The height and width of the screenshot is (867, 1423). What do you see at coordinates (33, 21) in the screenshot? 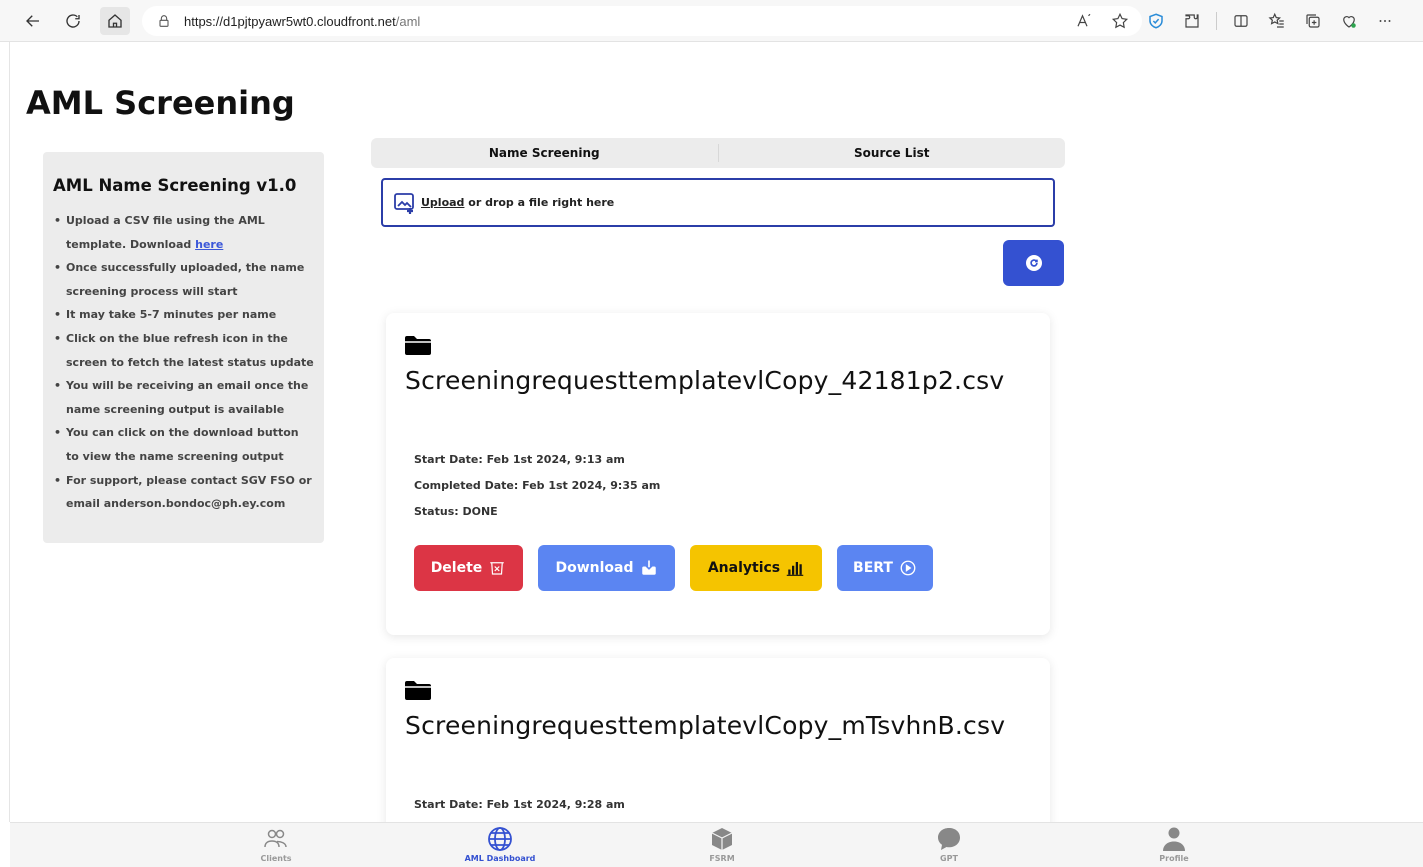
I see `back-icon` at bounding box center [33, 21].